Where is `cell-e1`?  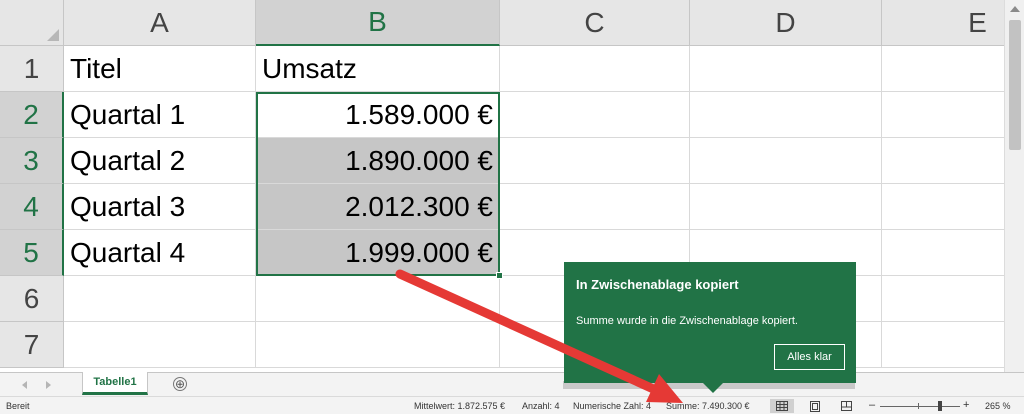
cell-e1 is located at coordinates (953, 69).